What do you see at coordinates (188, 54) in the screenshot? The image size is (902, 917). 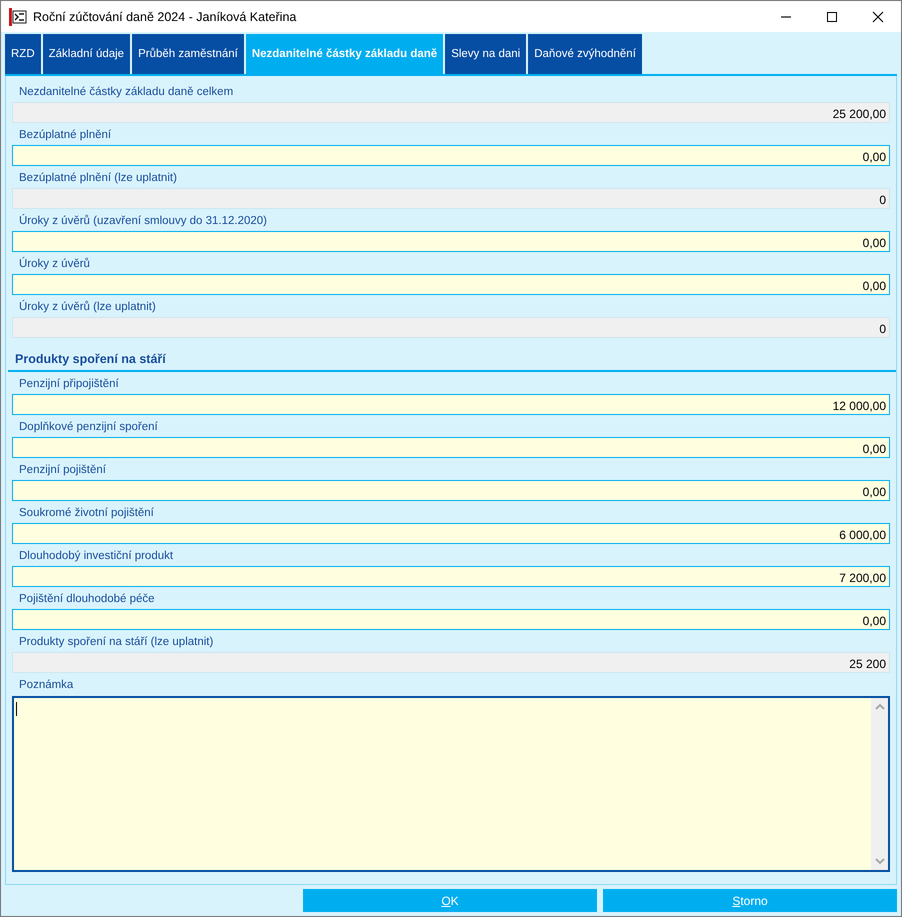 I see `tab: Průběh zaměstnání` at bounding box center [188, 54].